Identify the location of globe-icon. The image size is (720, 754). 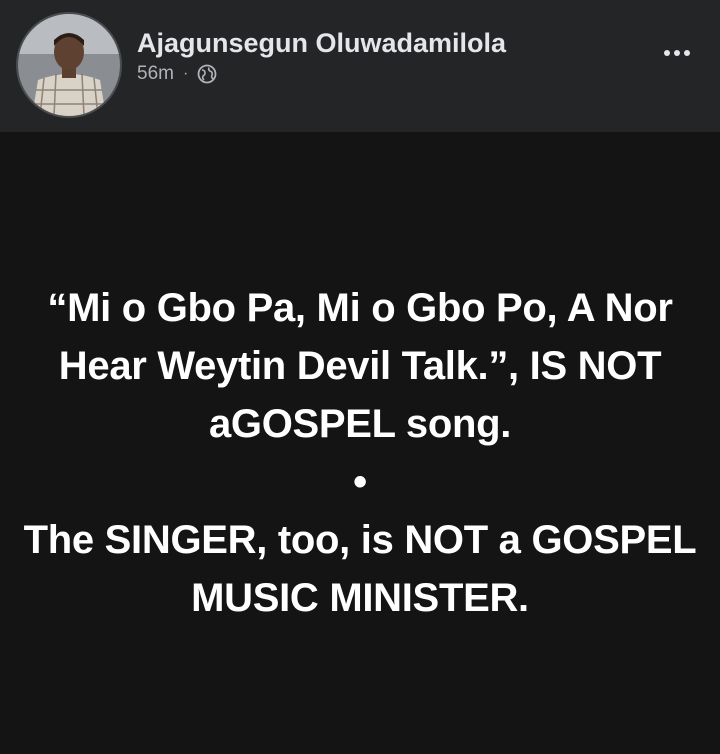
(207, 74).